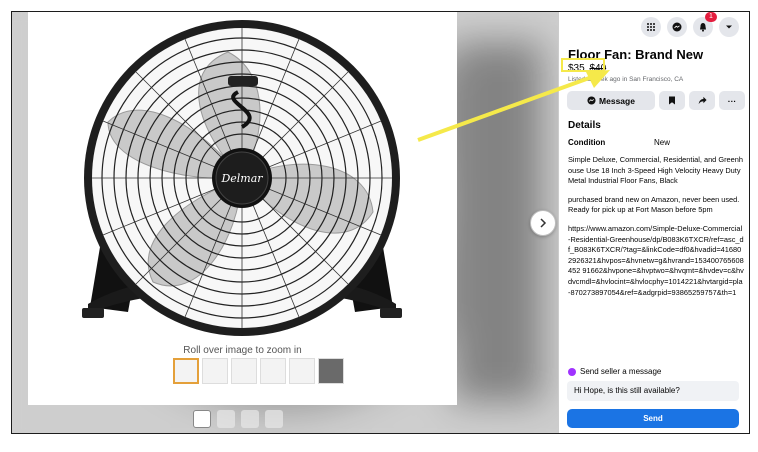 This screenshot has height=452, width=758. Describe the element at coordinates (653, 391) in the screenshot. I see `message-input: Hi Hope, is this still available?` at that location.